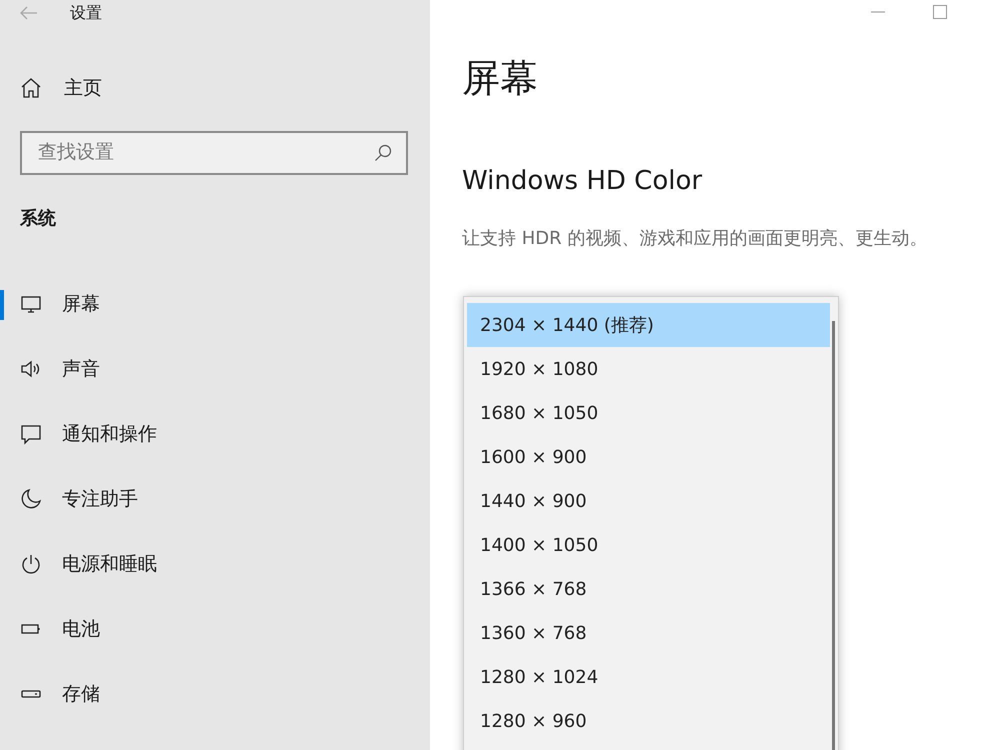  I want to click on sidebar-item: 专注助手, so click(215, 499).